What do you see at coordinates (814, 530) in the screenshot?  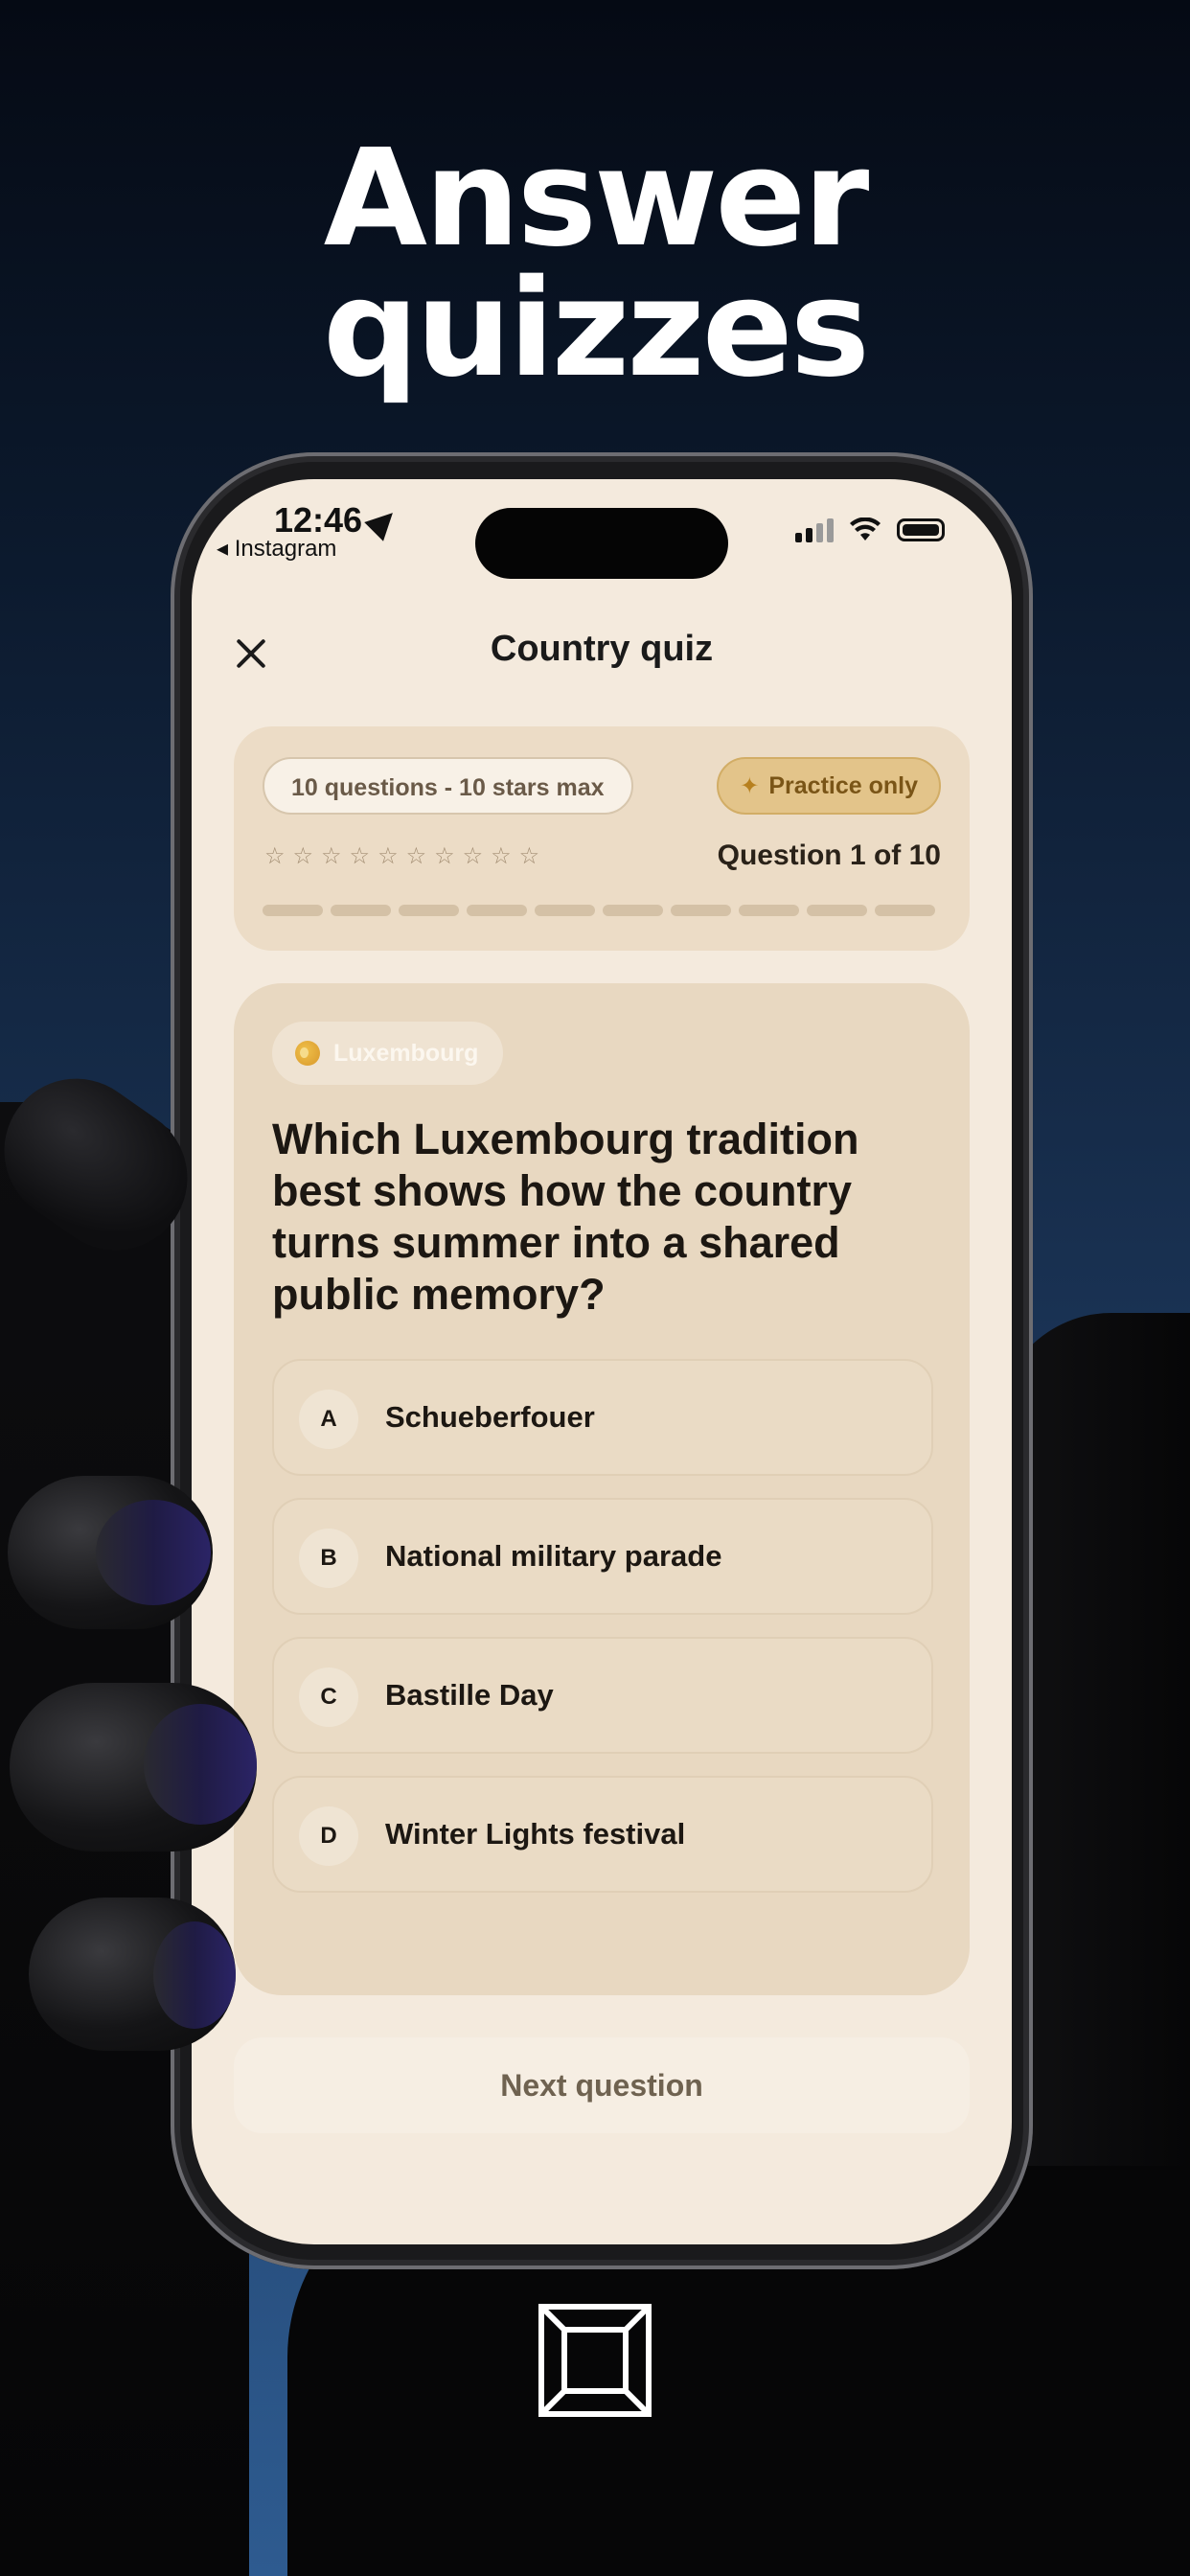 I see `signal-icon` at bounding box center [814, 530].